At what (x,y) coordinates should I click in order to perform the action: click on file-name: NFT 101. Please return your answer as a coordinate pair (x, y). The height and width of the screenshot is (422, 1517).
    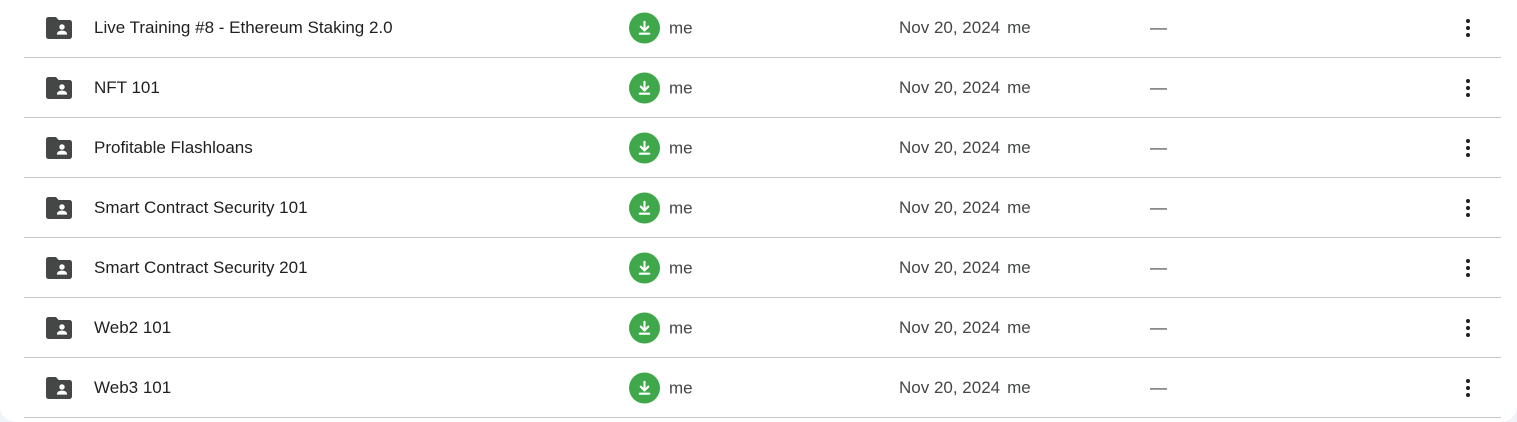
    Looking at the image, I should click on (127, 88).